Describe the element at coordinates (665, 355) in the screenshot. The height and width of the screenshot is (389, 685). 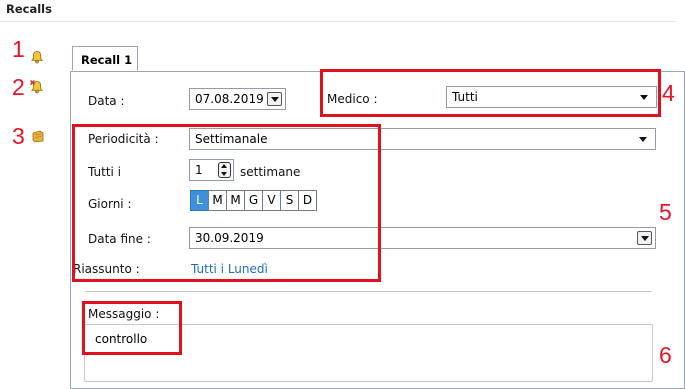
I see `callout-6: 6` at that location.